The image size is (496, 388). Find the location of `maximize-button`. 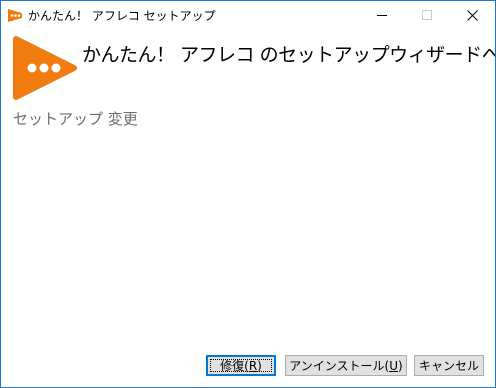

maximize-button is located at coordinates (427, 15).